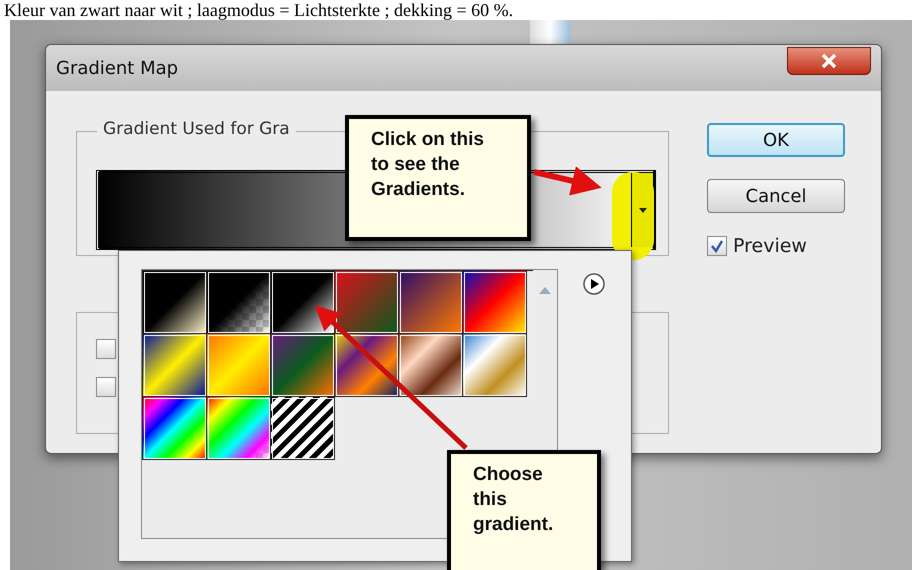  I want to click on callout-text: Gradients., so click(418, 190).